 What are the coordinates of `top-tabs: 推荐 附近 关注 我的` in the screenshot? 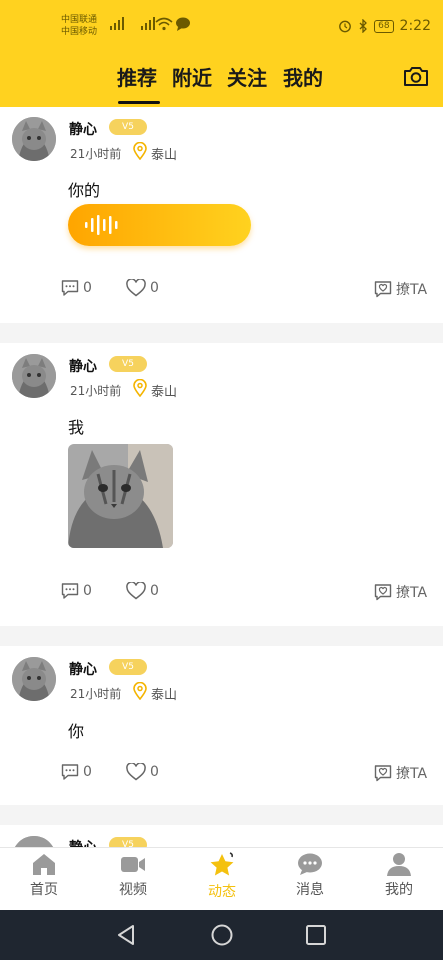 It's located at (221, 83).